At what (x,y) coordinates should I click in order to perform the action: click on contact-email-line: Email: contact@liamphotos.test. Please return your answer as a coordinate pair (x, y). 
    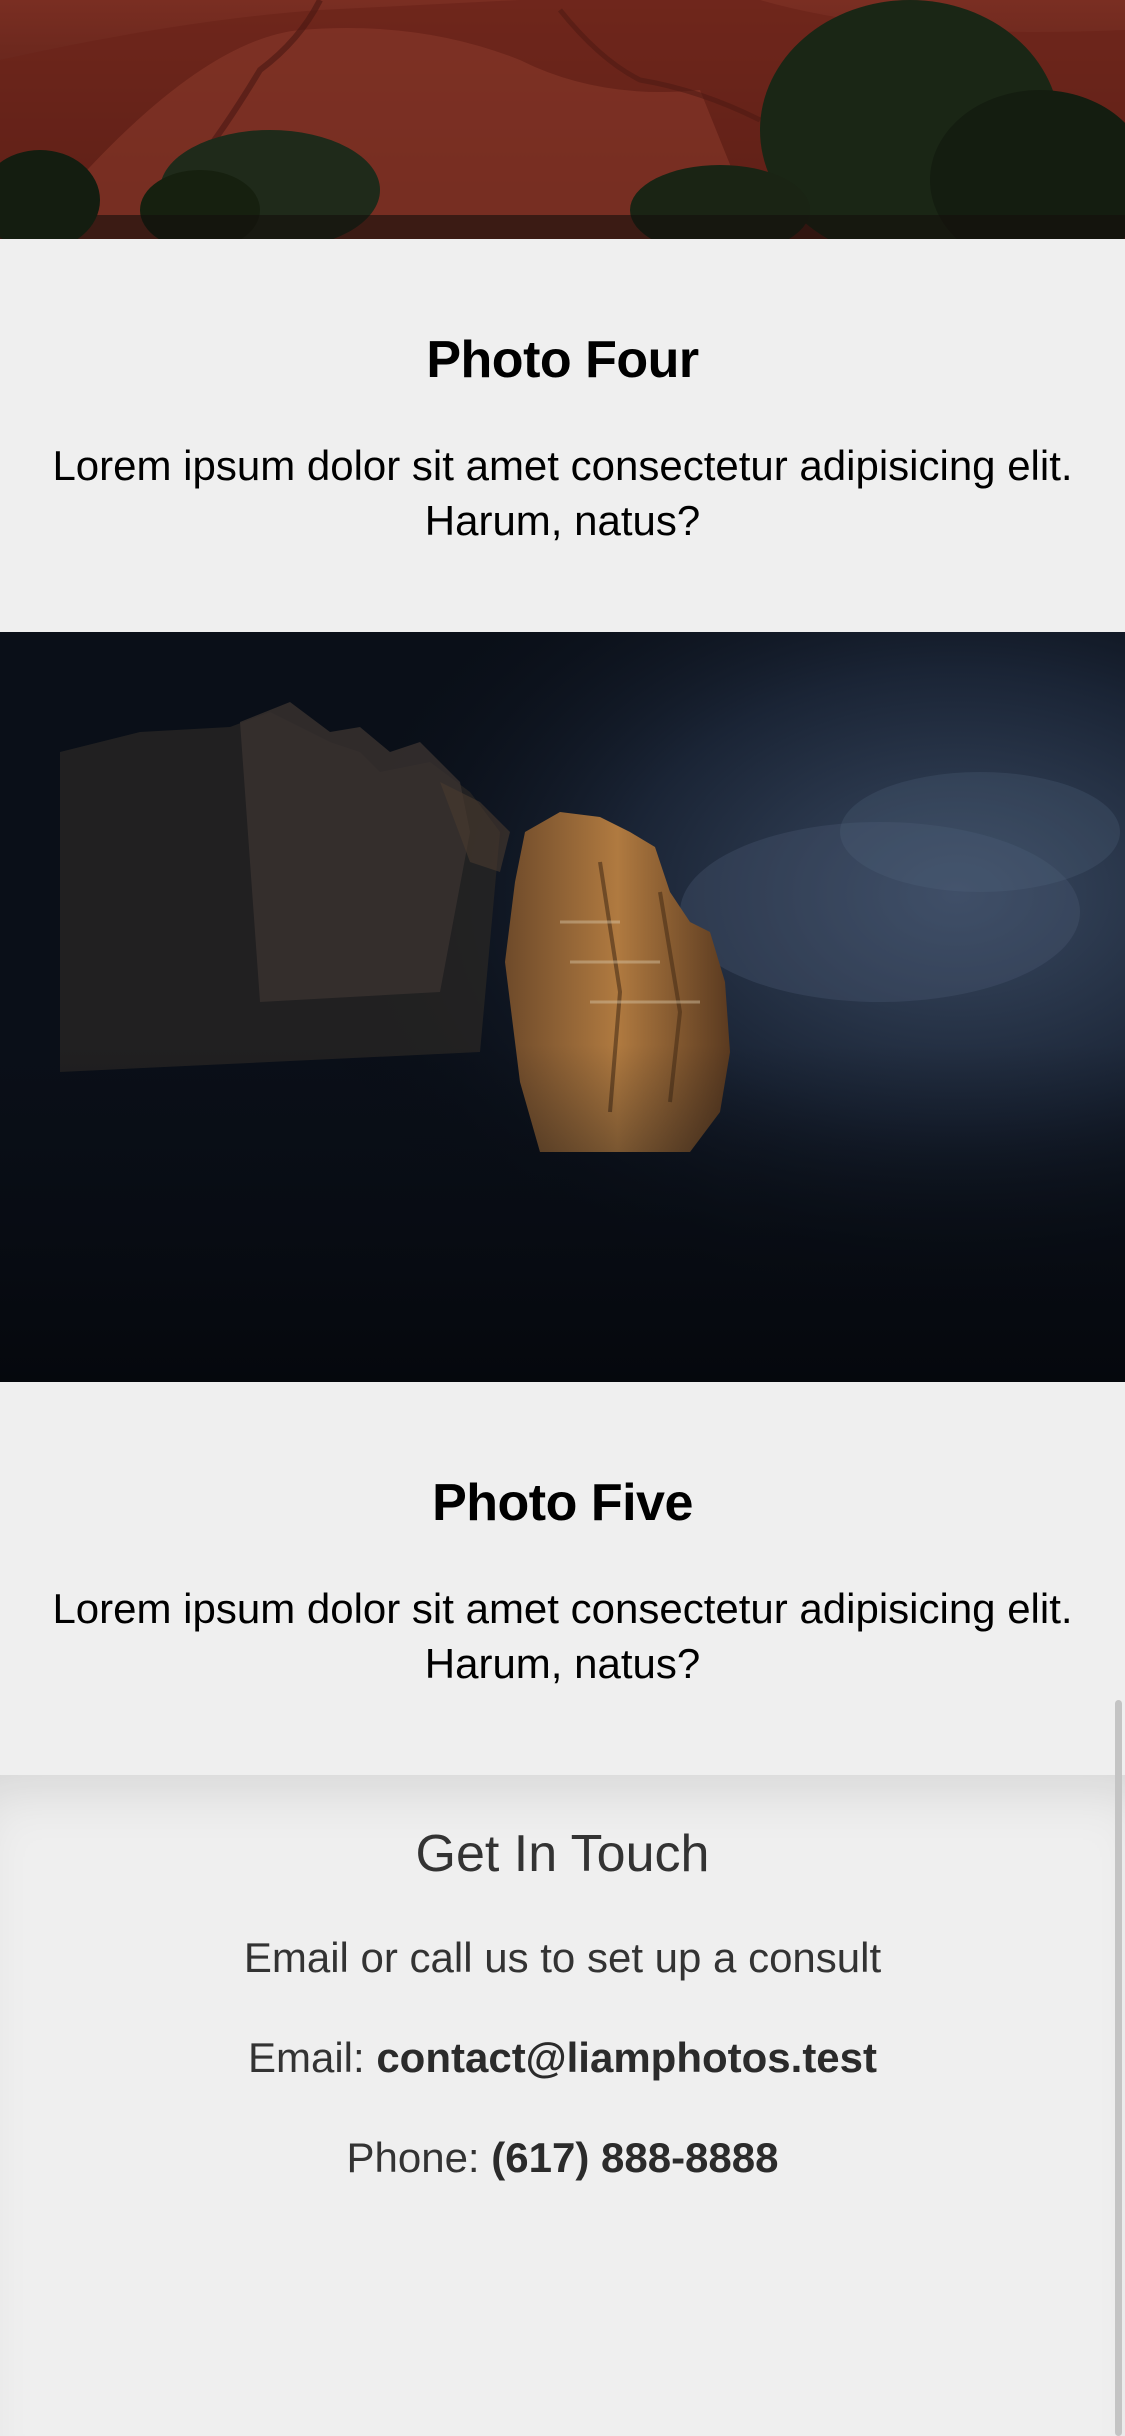
    Looking at the image, I should click on (562, 2058).